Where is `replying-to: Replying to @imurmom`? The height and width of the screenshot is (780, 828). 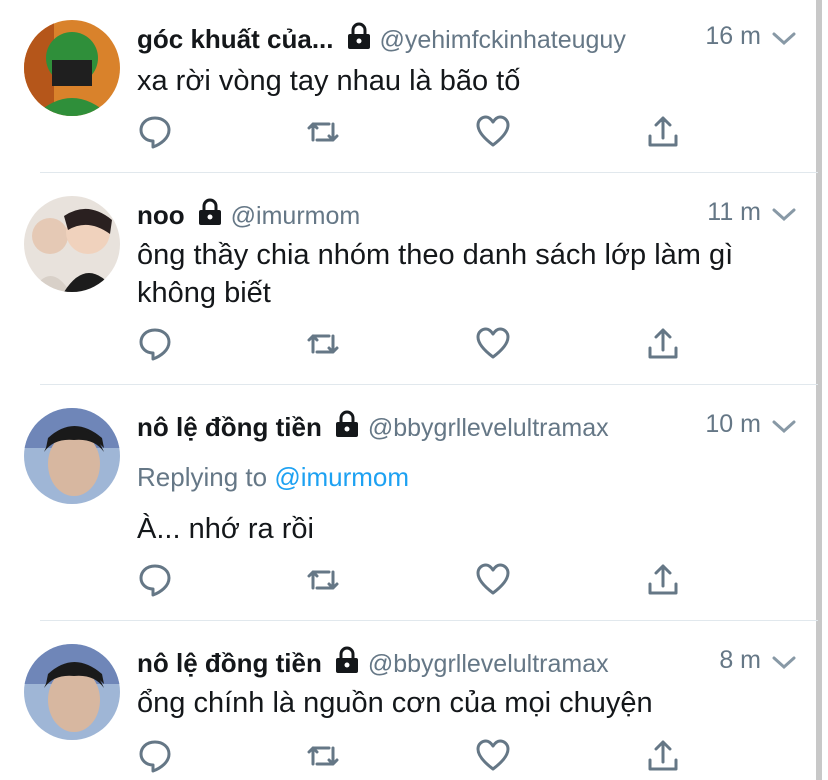 replying-to: Replying to @imurmom is located at coordinates (273, 477).